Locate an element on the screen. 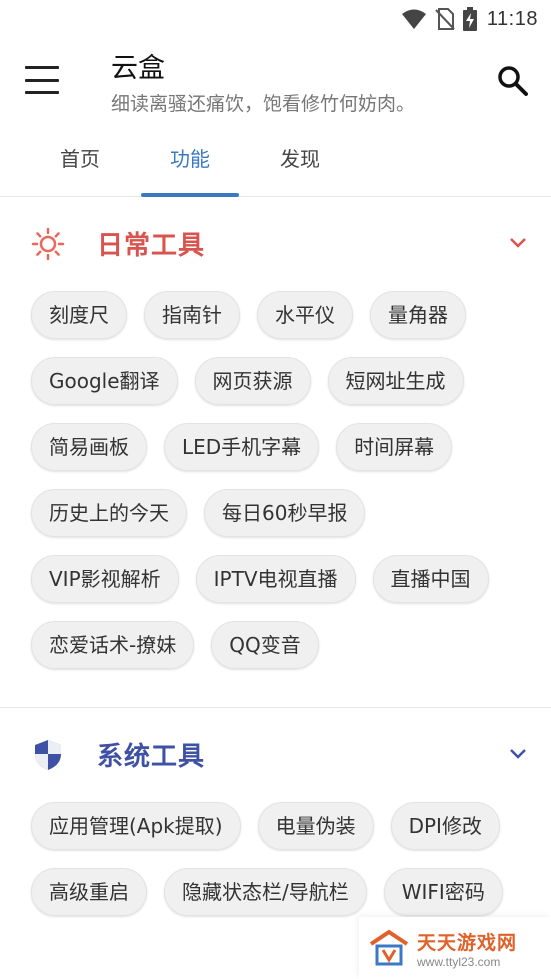 Image resolution: width=551 pixels, height=979 pixels. tab-discover: 发现 is located at coordinates (300, 162).